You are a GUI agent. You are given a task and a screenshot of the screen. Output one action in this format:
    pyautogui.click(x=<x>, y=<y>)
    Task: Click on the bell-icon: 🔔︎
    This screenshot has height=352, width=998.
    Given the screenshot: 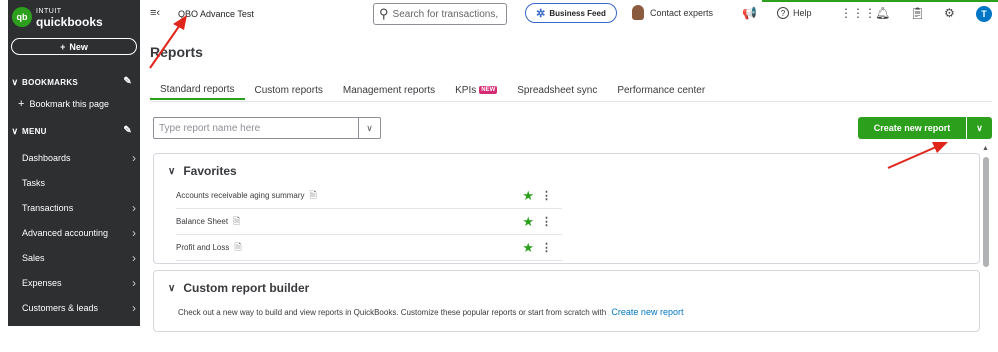 What is the action you would take?
    pyautogui.click(x=882, y=13)
    